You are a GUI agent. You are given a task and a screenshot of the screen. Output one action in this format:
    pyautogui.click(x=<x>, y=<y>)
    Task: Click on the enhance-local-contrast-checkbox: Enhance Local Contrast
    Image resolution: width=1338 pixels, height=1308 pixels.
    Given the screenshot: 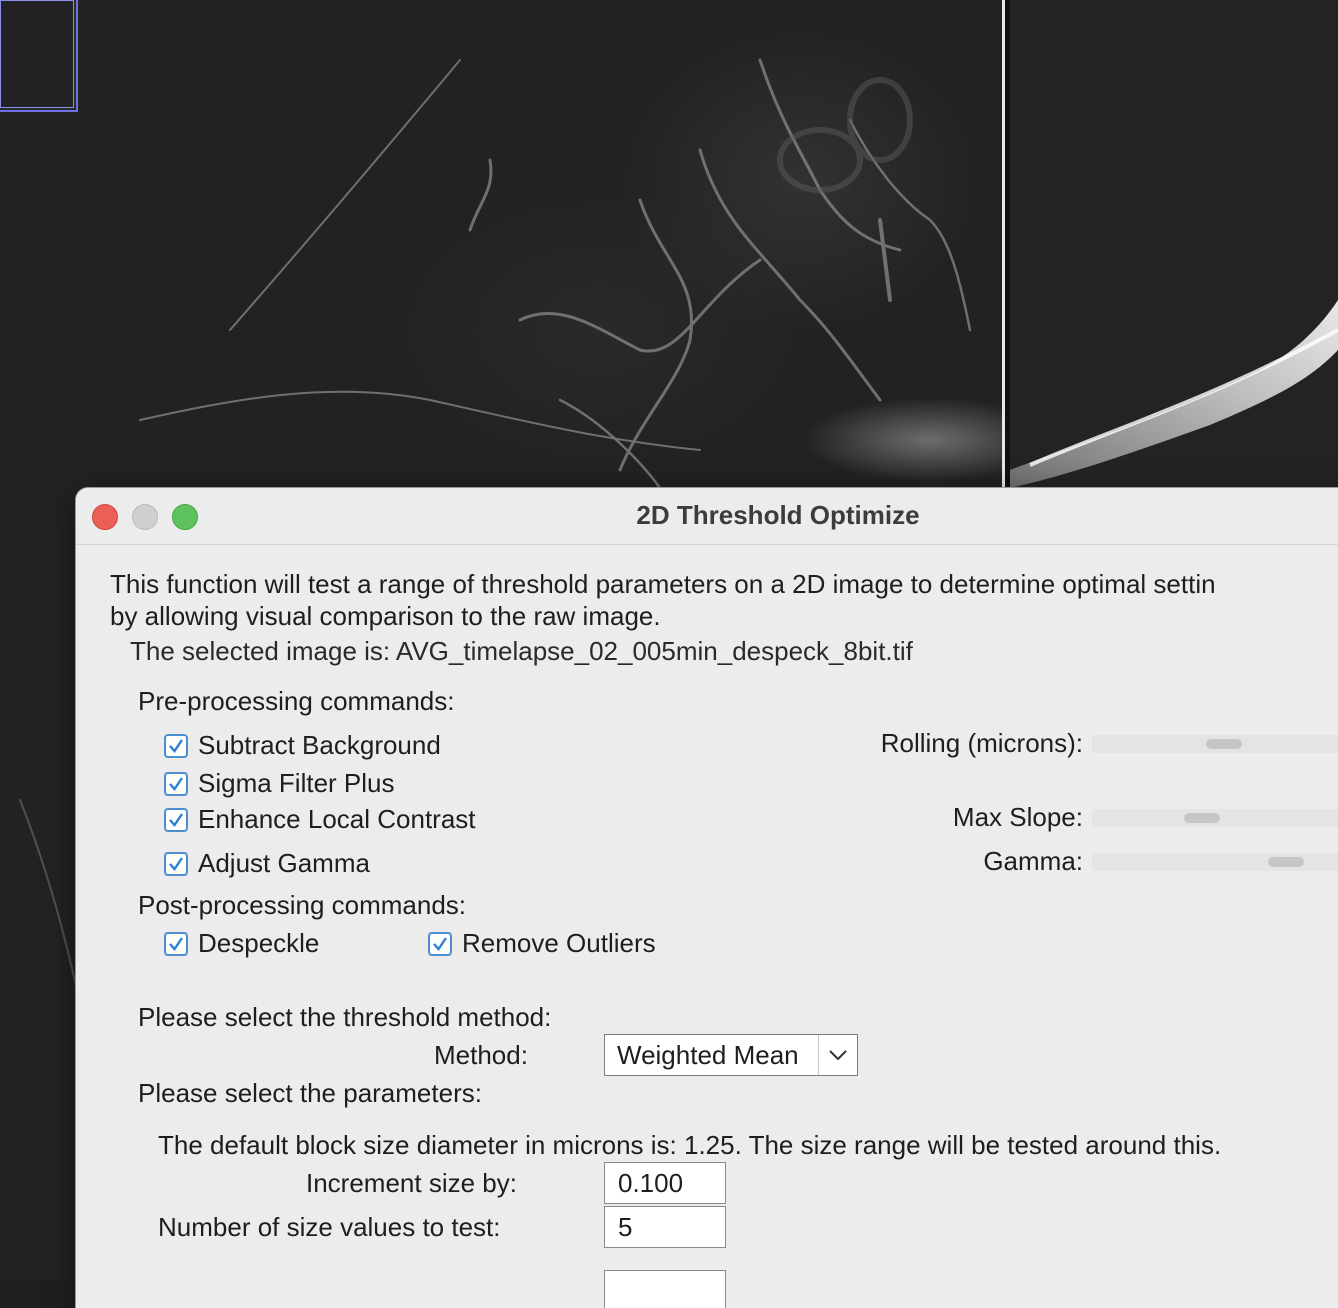 What is the action you would take?
    pyautogui.click(x=320, y=819)
    